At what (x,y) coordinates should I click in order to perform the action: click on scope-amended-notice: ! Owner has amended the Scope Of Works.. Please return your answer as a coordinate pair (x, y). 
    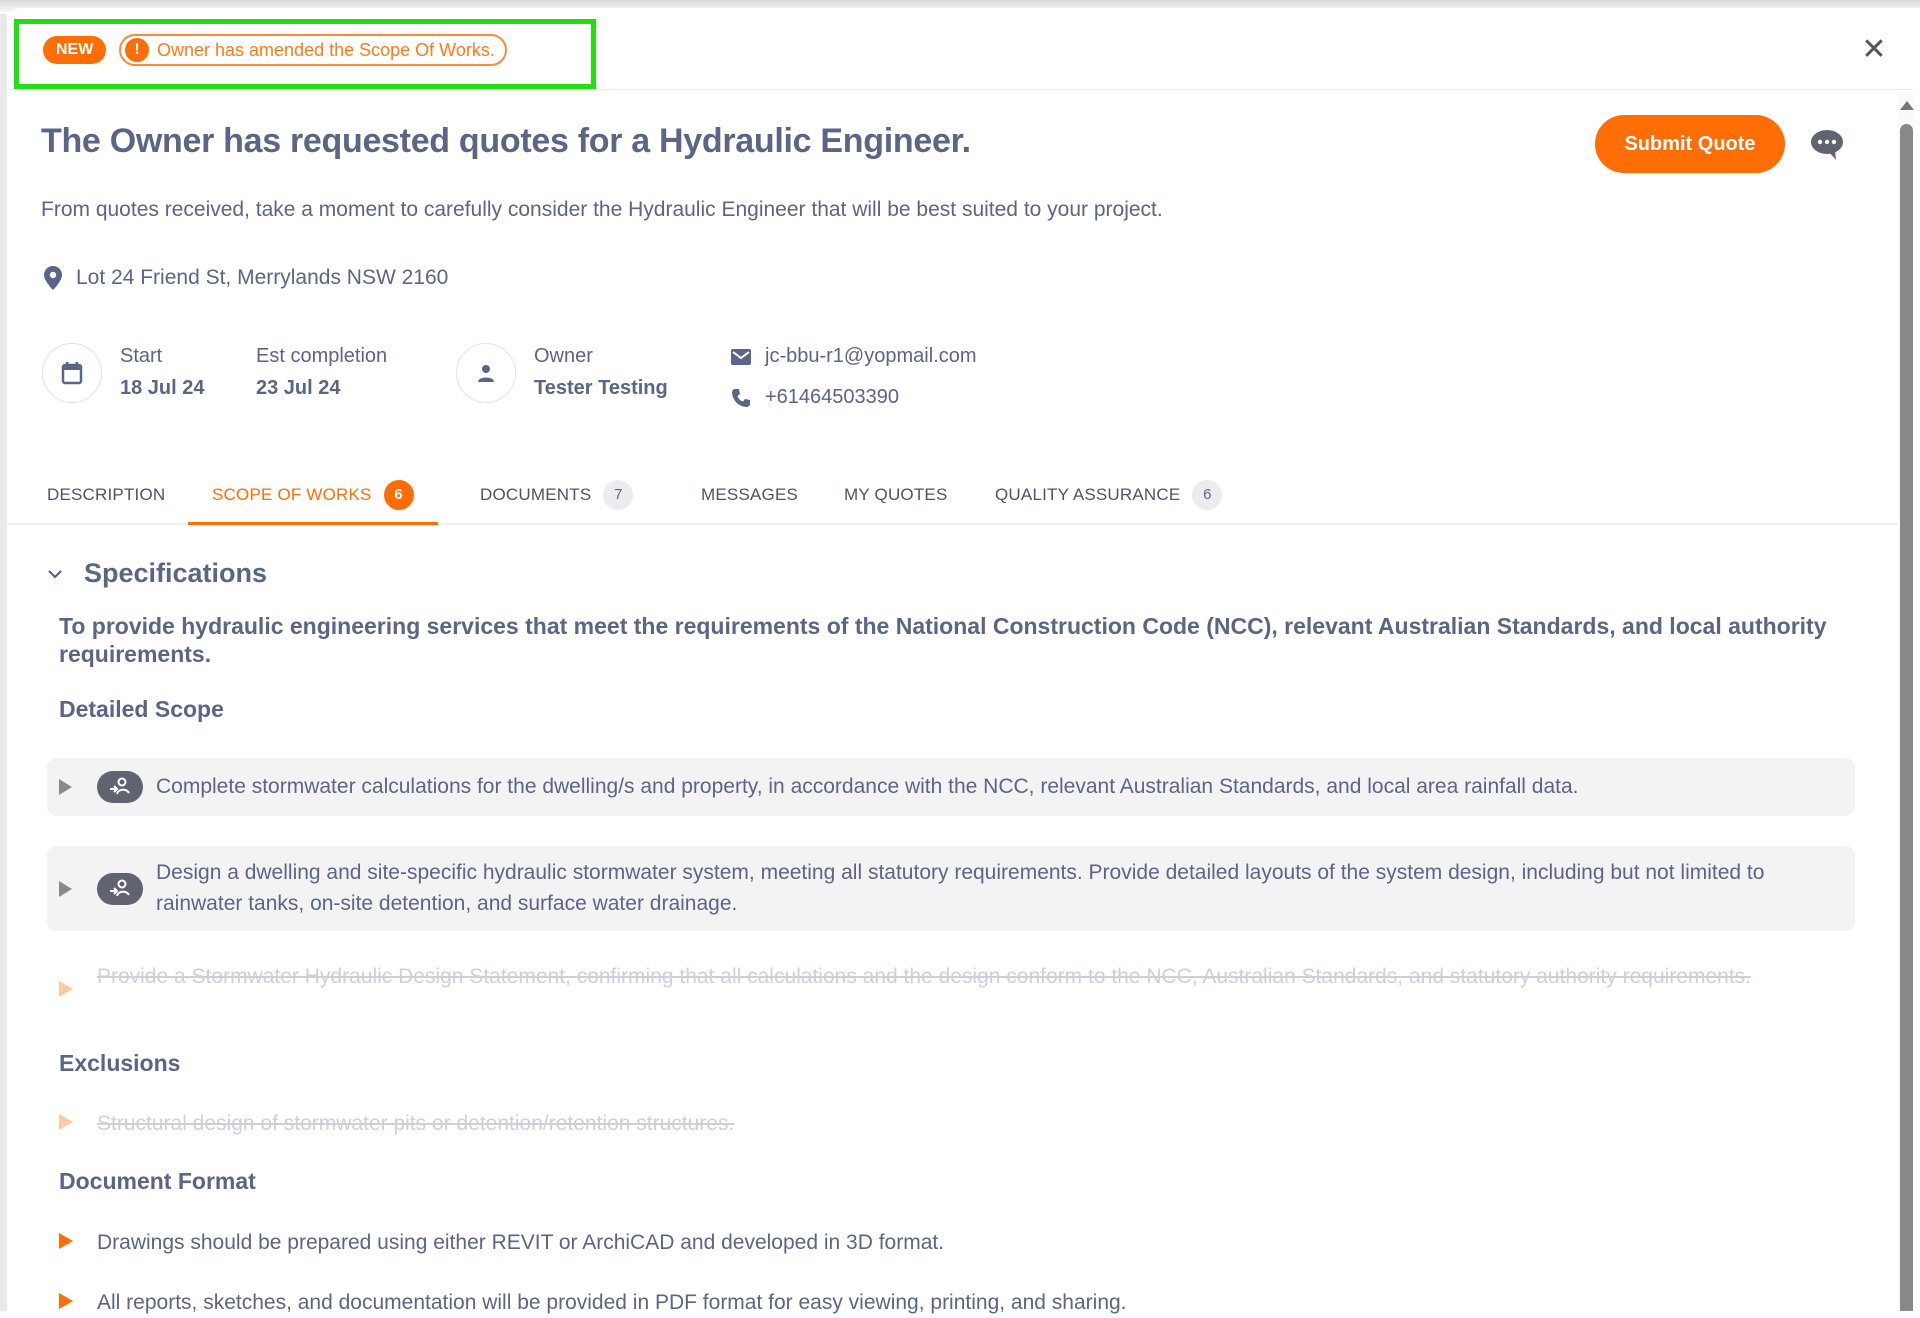
    Looking at the image, I should click on (313, 50).